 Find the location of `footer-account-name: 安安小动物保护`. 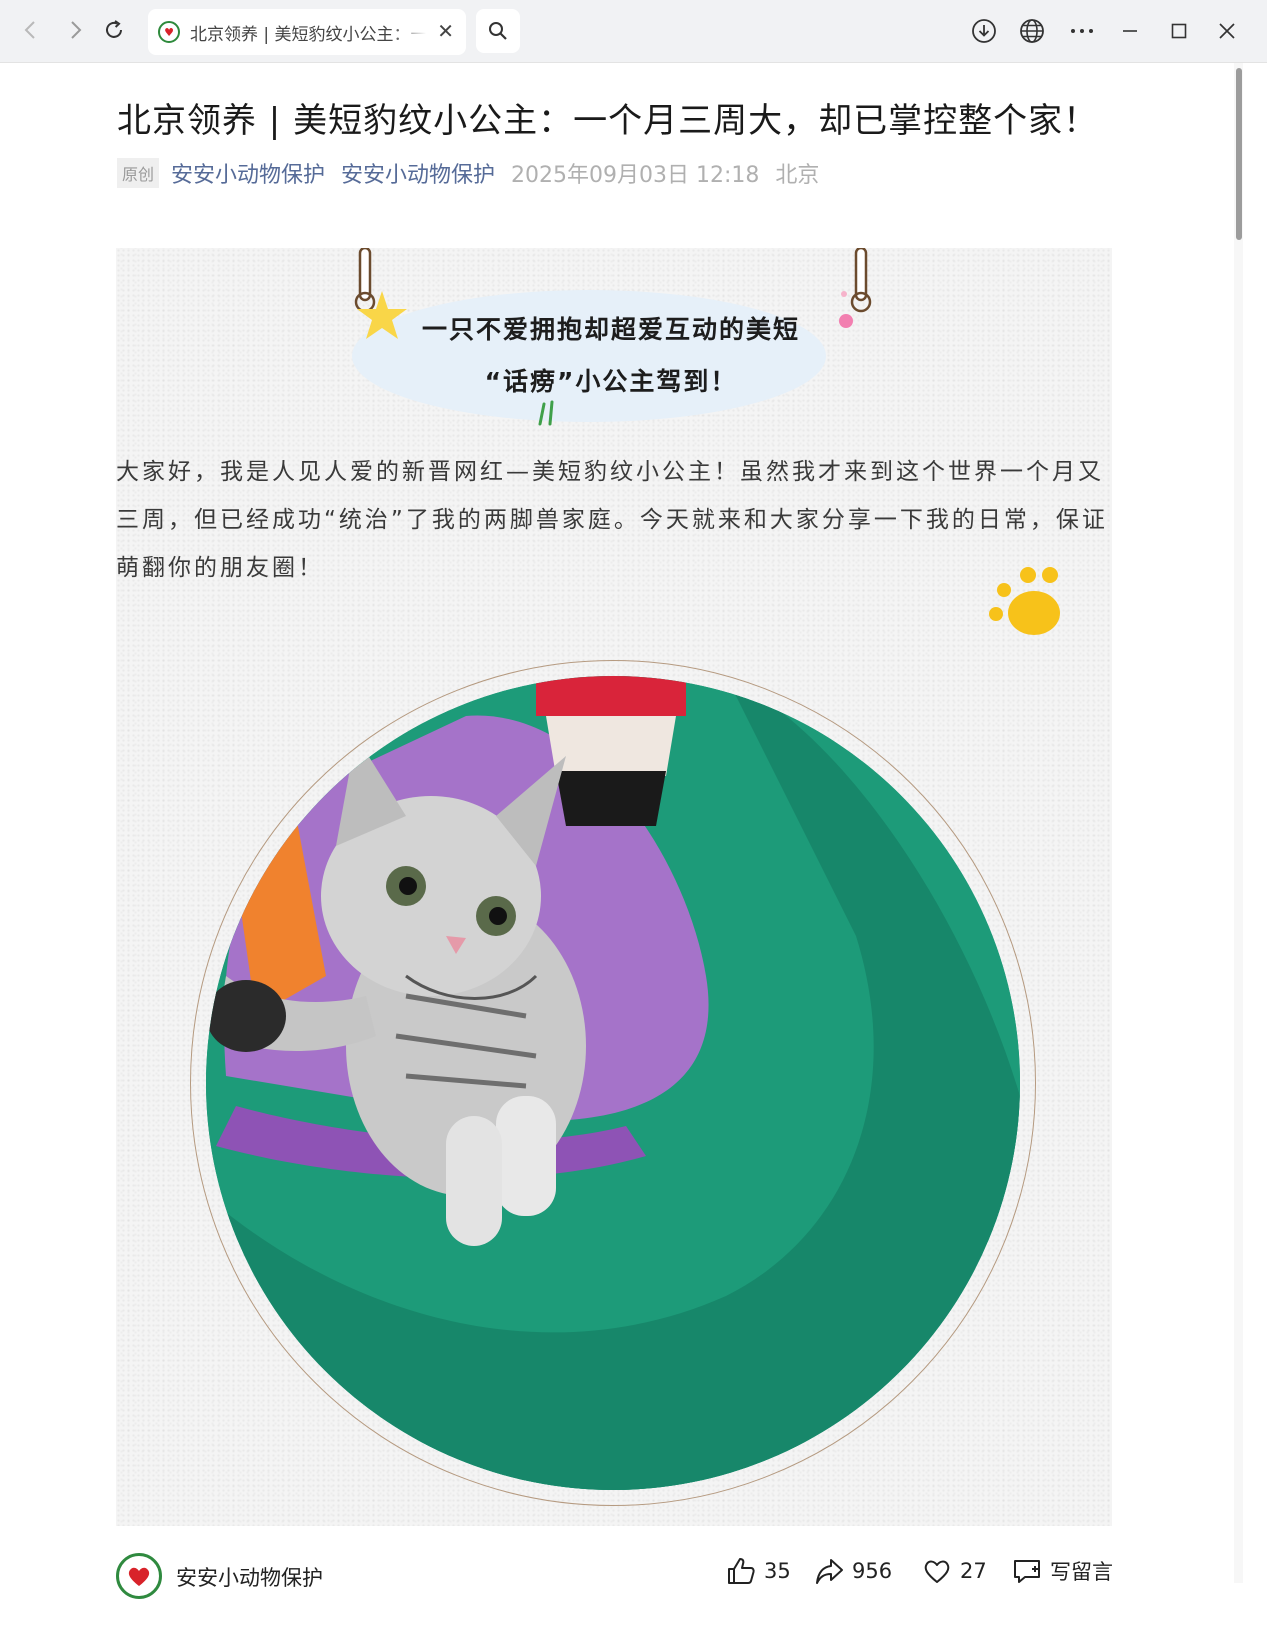

footer-account-name: 安安小动物保护 is located at coordinates (249, 1577).